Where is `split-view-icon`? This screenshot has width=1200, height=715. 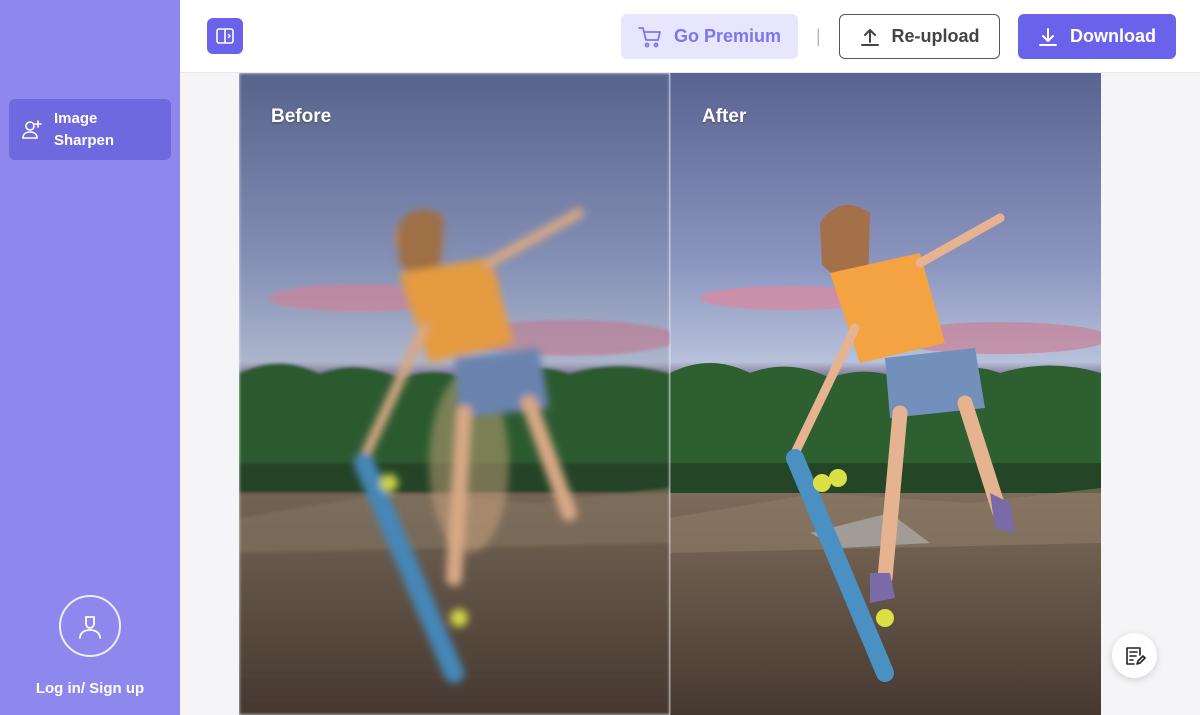
split-view-icon is located at coordinates (225, 36).